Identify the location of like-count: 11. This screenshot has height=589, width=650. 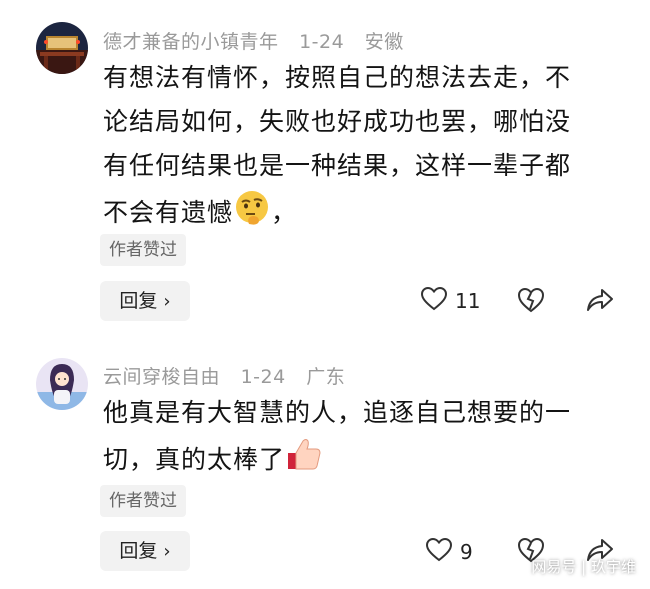
(468, 301).